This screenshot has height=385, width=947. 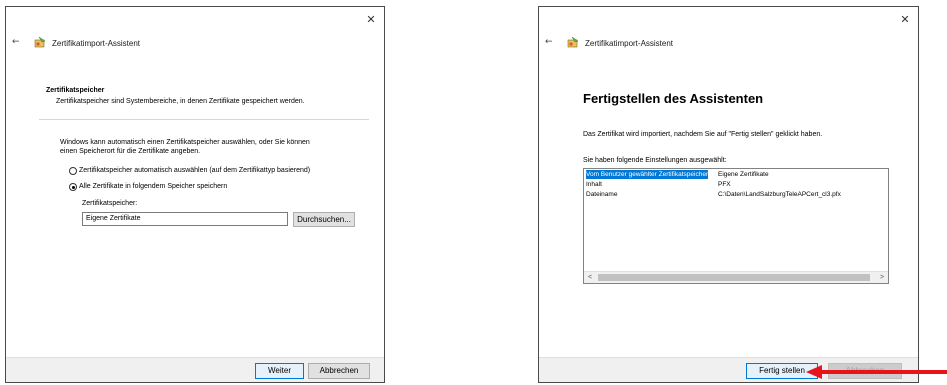 I want to click on header-divider, so click(x=204, y=119).